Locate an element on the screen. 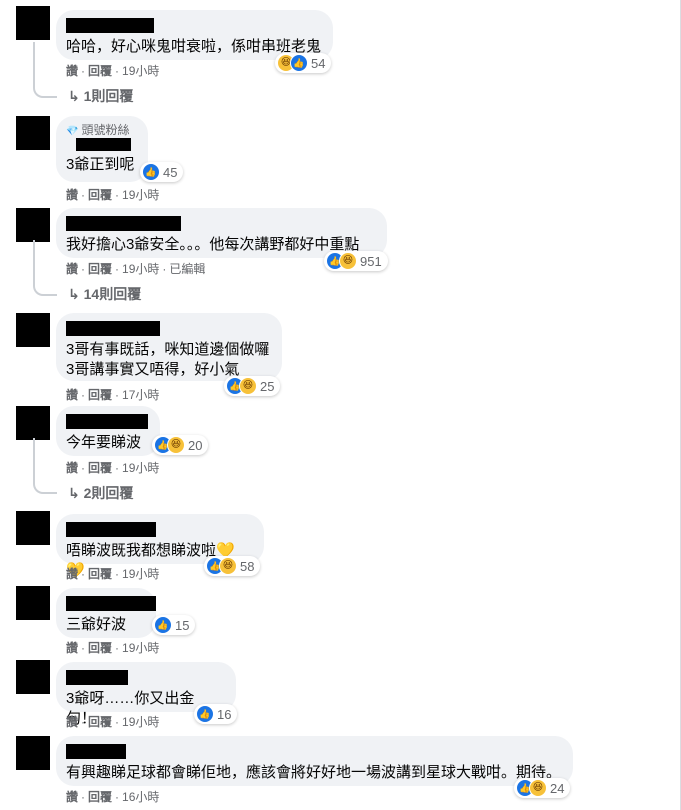 Image resolution: width=681 pixels, height=810 pixels. view-replies-link: ↳ 2則回覆 is located at coordinates (100, 493).